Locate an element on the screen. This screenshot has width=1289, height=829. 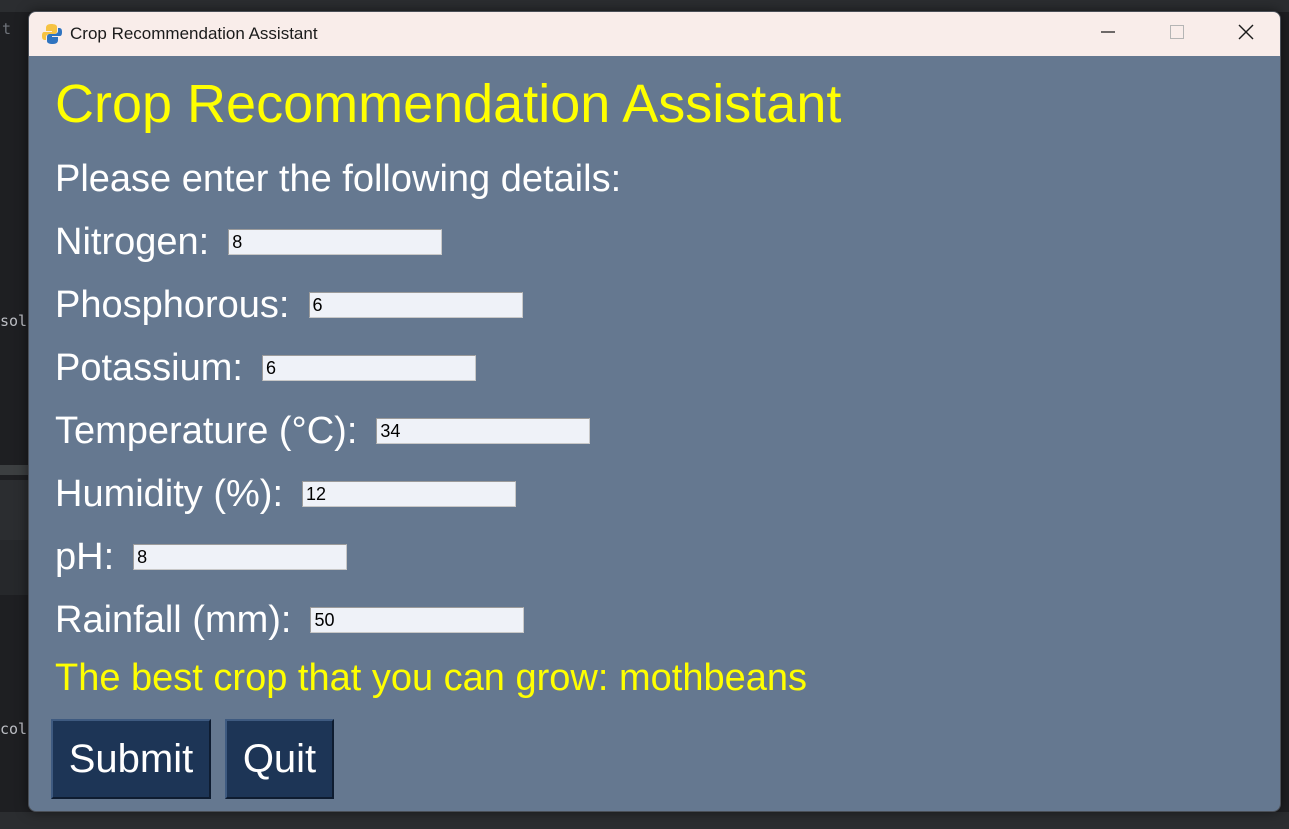
rainfall-input is located at coordinates (417, 620).